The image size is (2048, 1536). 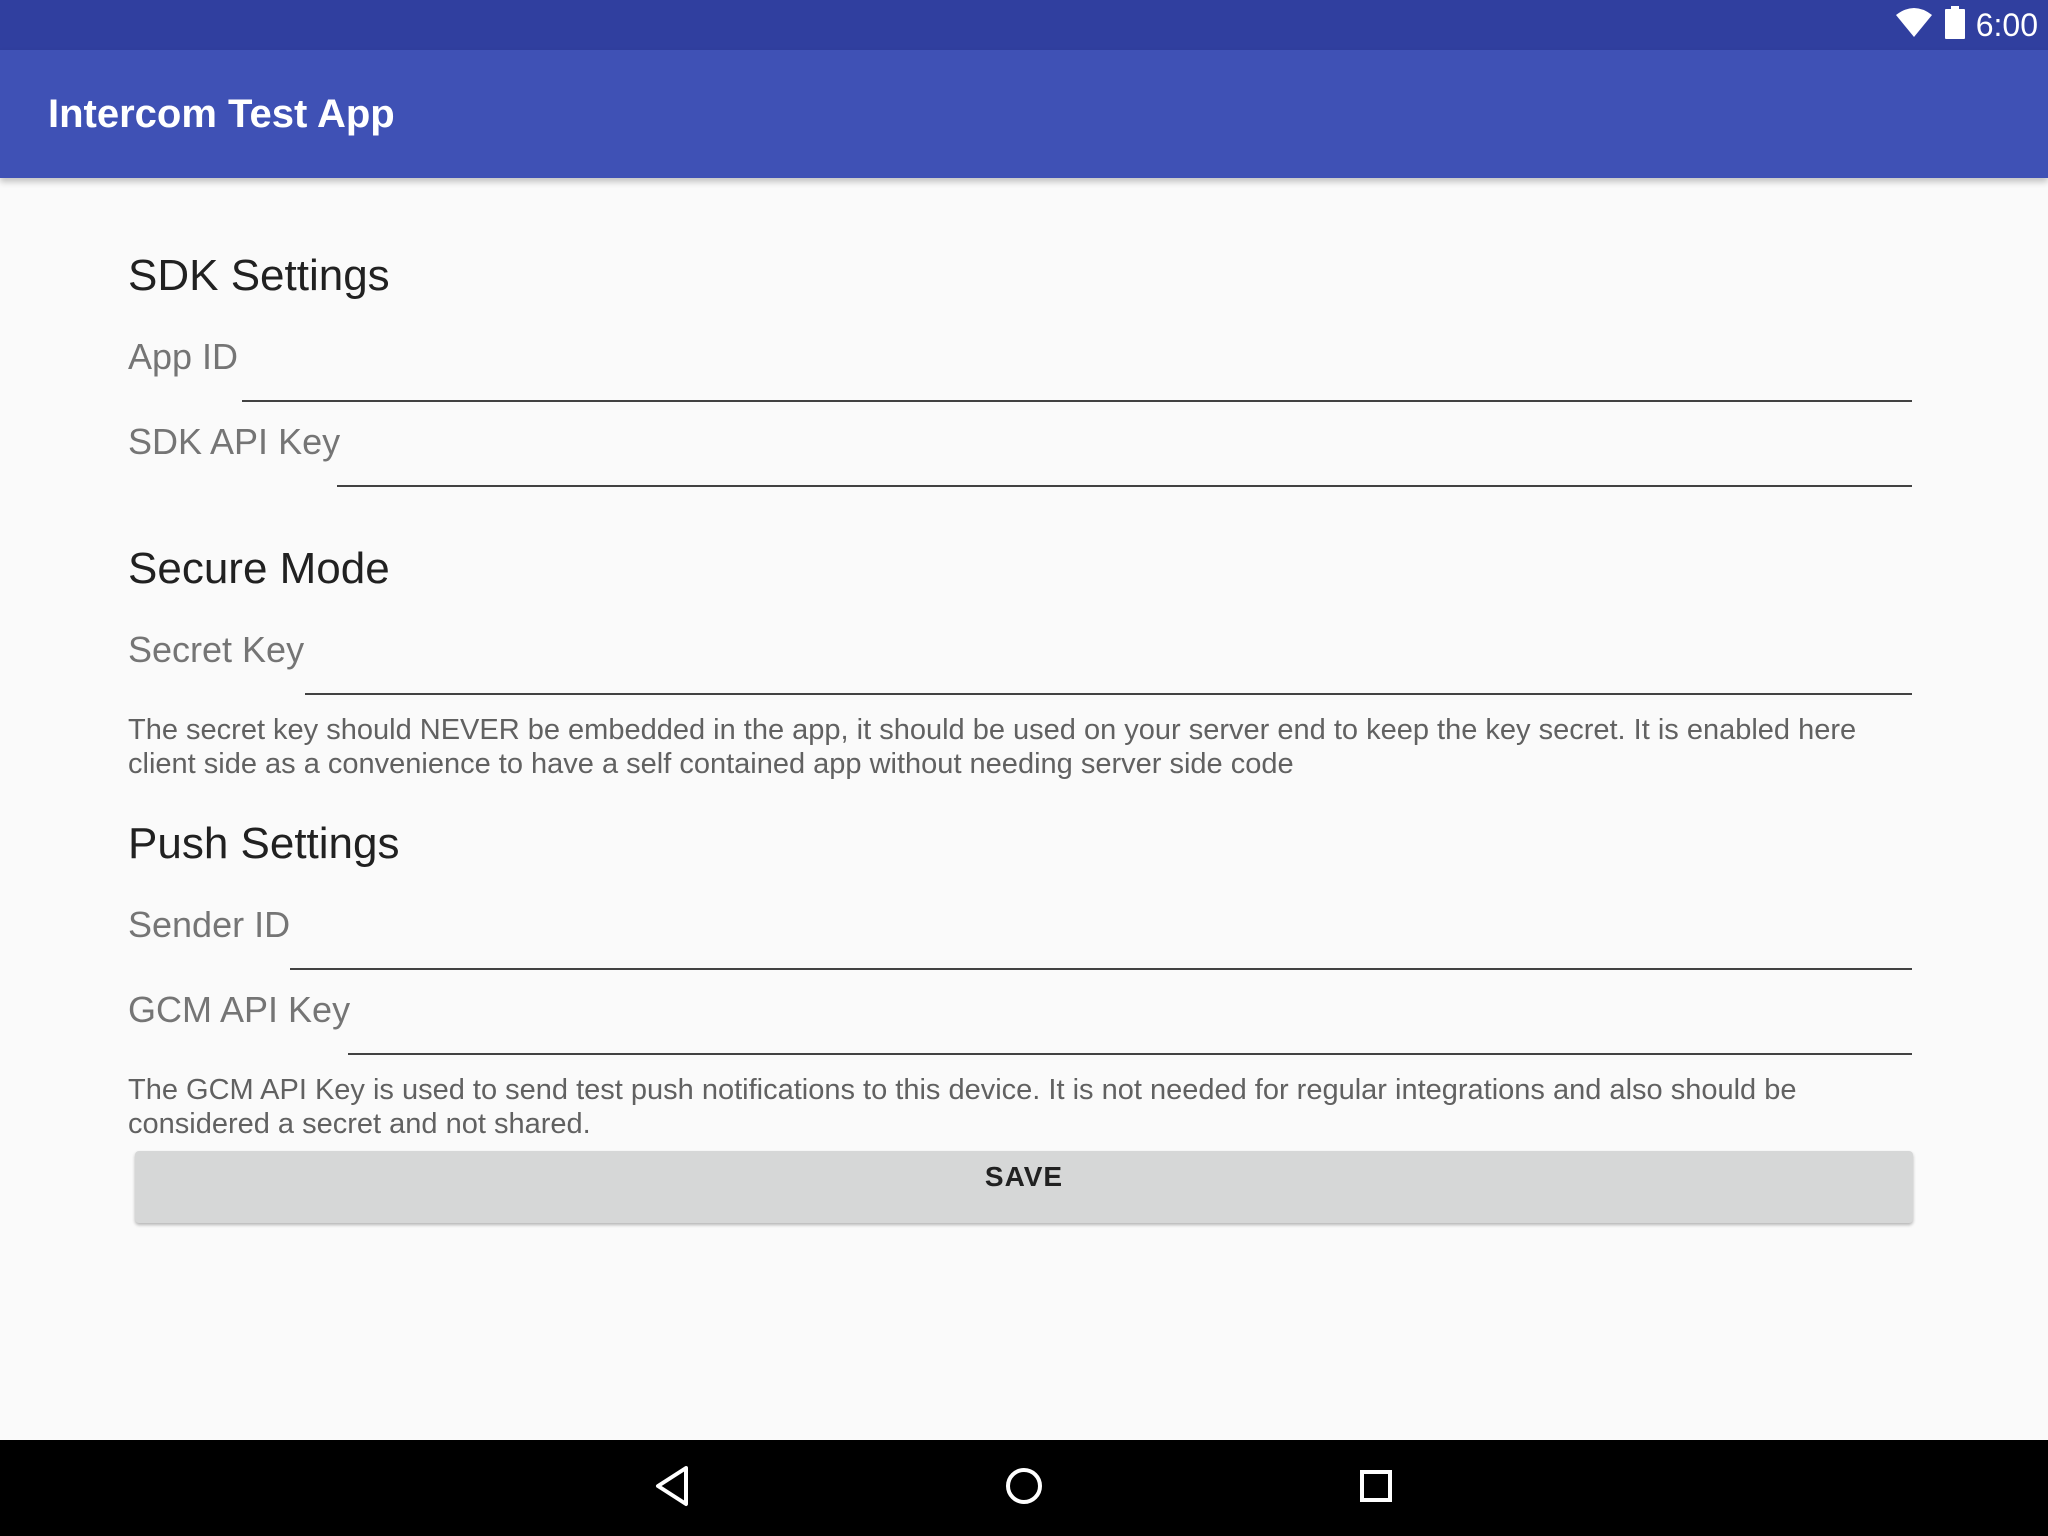 What do you see at coordinates (1955, 25) in the screenshot?
I see `battery-icon` at bounding box center [1955, 25].